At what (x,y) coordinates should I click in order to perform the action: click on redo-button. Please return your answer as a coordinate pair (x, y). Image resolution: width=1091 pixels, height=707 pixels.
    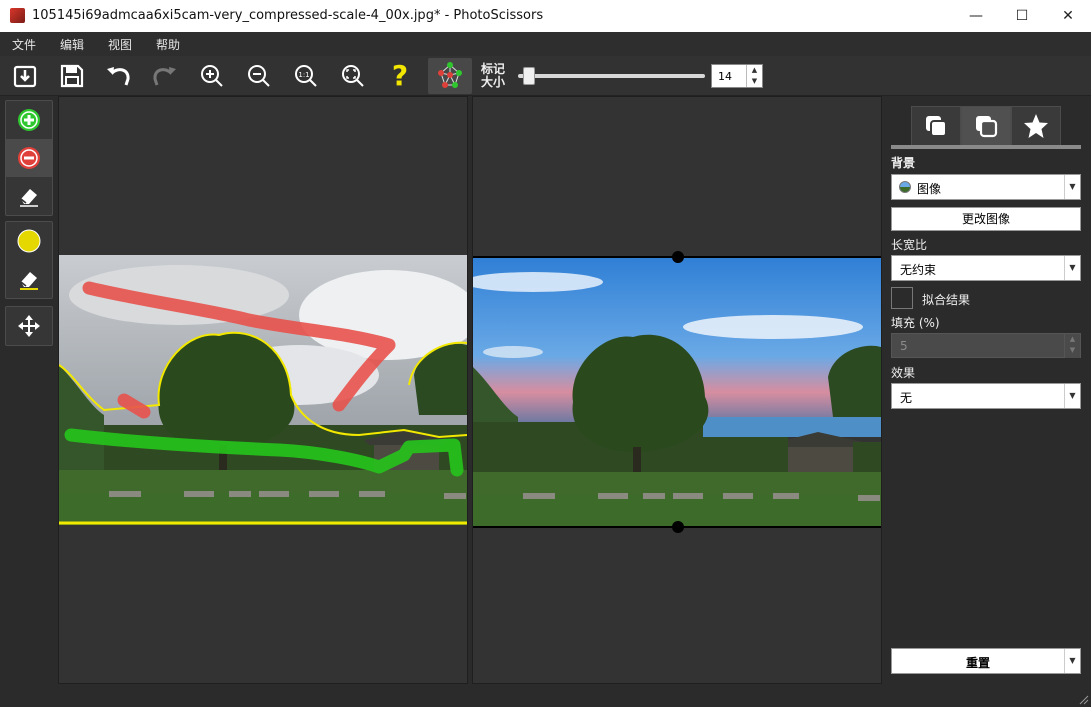
    Looking at the image, I should click on (165, 76).